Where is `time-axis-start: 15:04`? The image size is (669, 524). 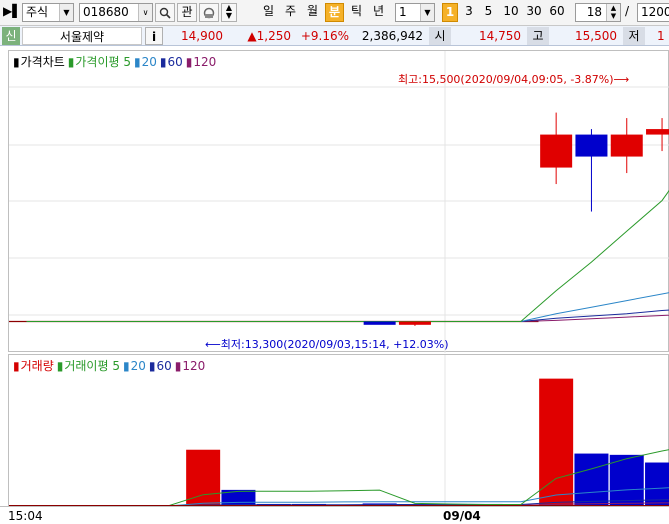
time-axis-start: 15:04 is located at coordinates (25, 516).